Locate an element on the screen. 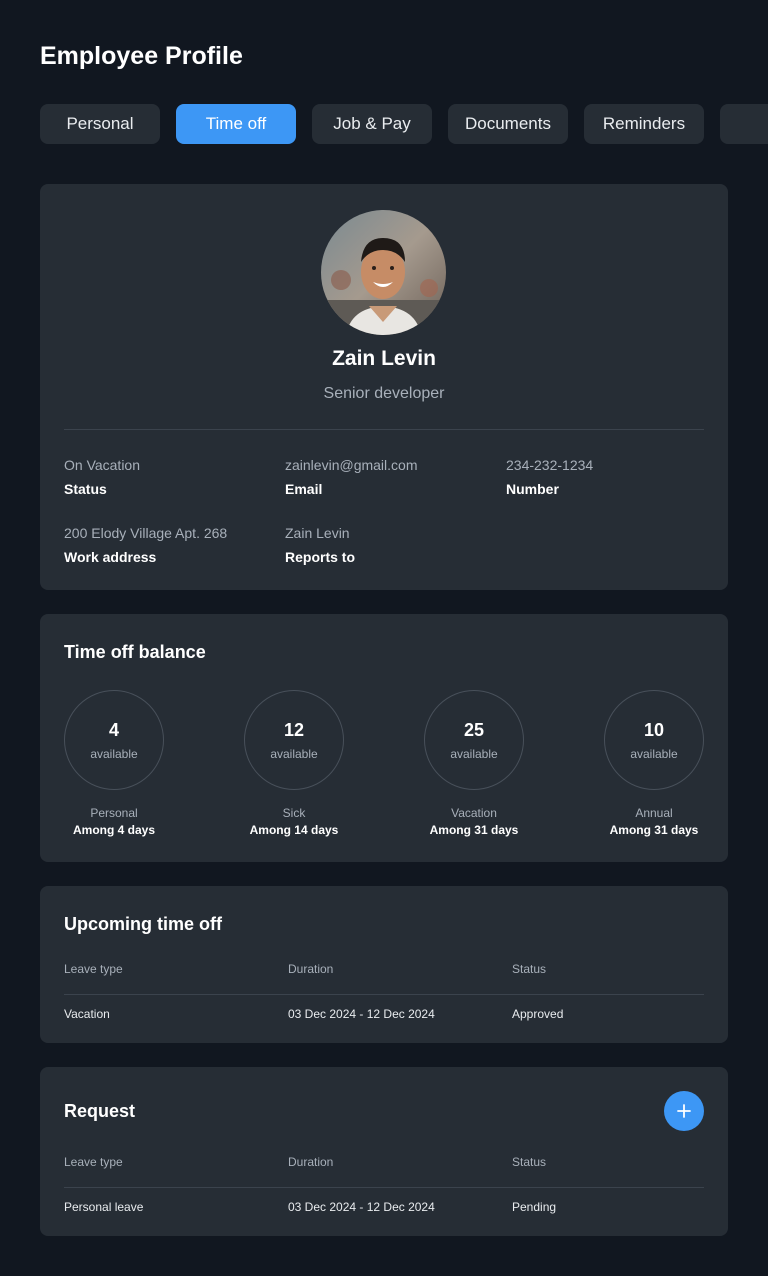  tab-personal: Personal is located at coordinates (100, 124).